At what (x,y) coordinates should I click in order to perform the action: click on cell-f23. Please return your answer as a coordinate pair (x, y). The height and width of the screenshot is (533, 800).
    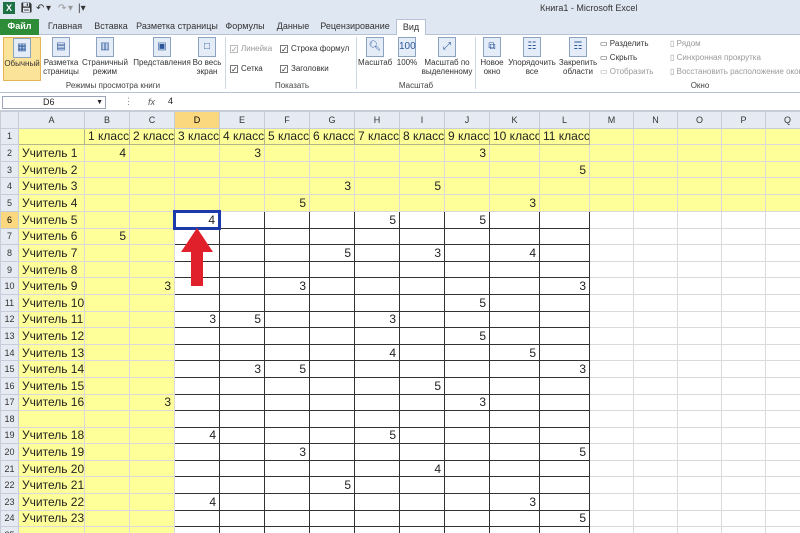
    Looking at the image, I should click on (287, 502).